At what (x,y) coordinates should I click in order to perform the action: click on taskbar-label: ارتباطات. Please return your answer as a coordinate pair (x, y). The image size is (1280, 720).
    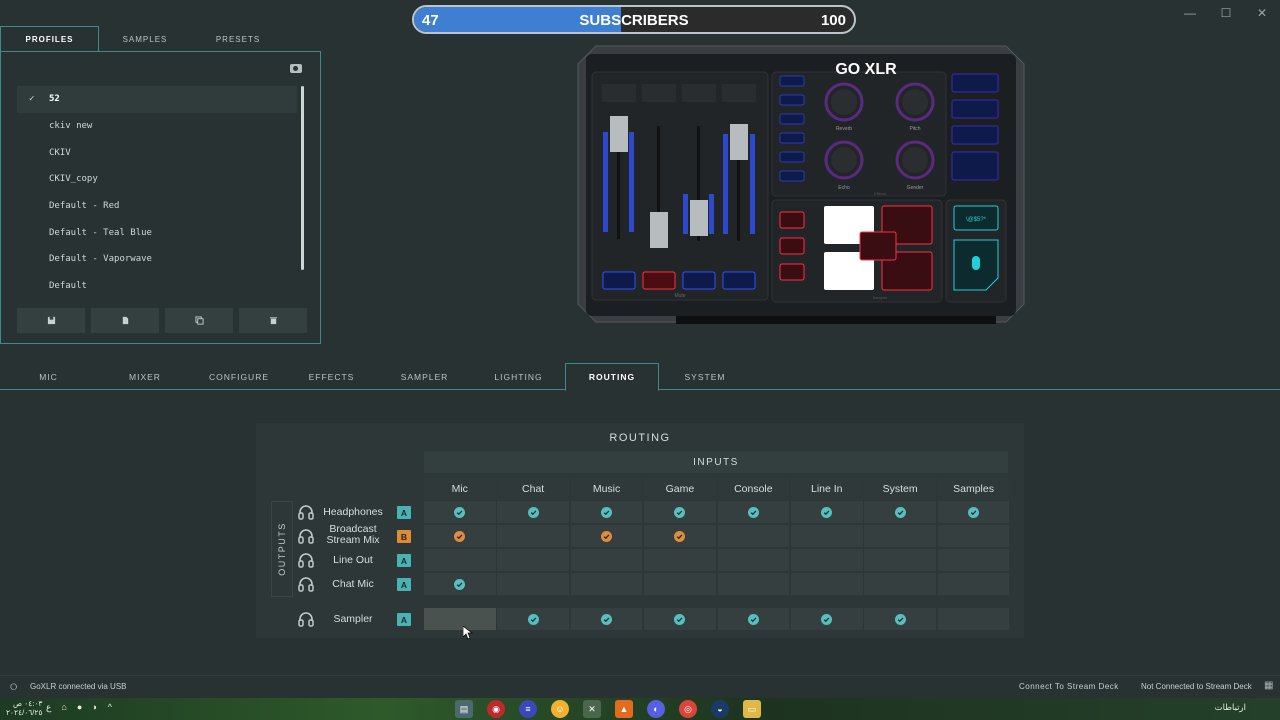
    Looking at the image, I should click on (1230, 707).